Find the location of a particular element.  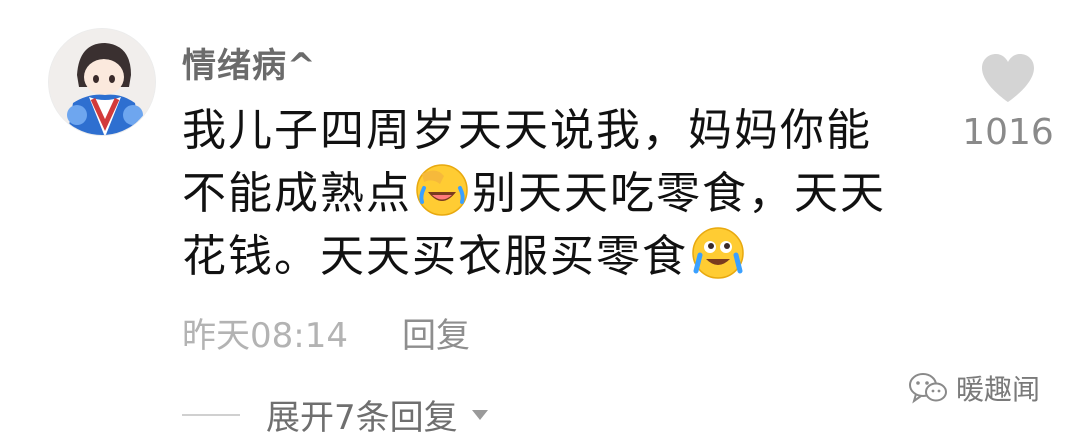

expand-replies: 展开7条回复 is located at coordinates (336, 414).